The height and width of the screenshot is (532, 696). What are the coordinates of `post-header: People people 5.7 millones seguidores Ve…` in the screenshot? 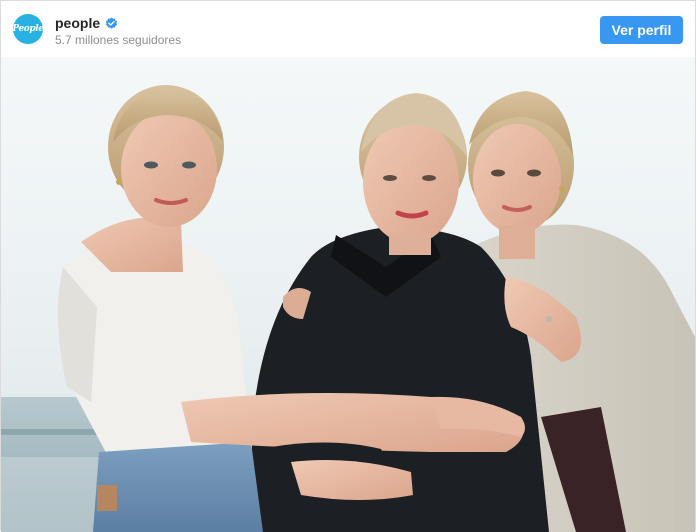 It's located at (348, 29).